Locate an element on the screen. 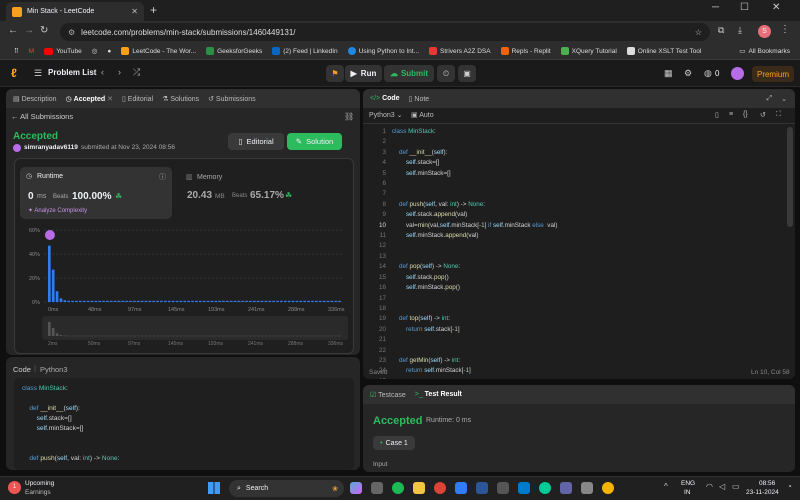  spotify-icon is located at coordinates (398, 488).